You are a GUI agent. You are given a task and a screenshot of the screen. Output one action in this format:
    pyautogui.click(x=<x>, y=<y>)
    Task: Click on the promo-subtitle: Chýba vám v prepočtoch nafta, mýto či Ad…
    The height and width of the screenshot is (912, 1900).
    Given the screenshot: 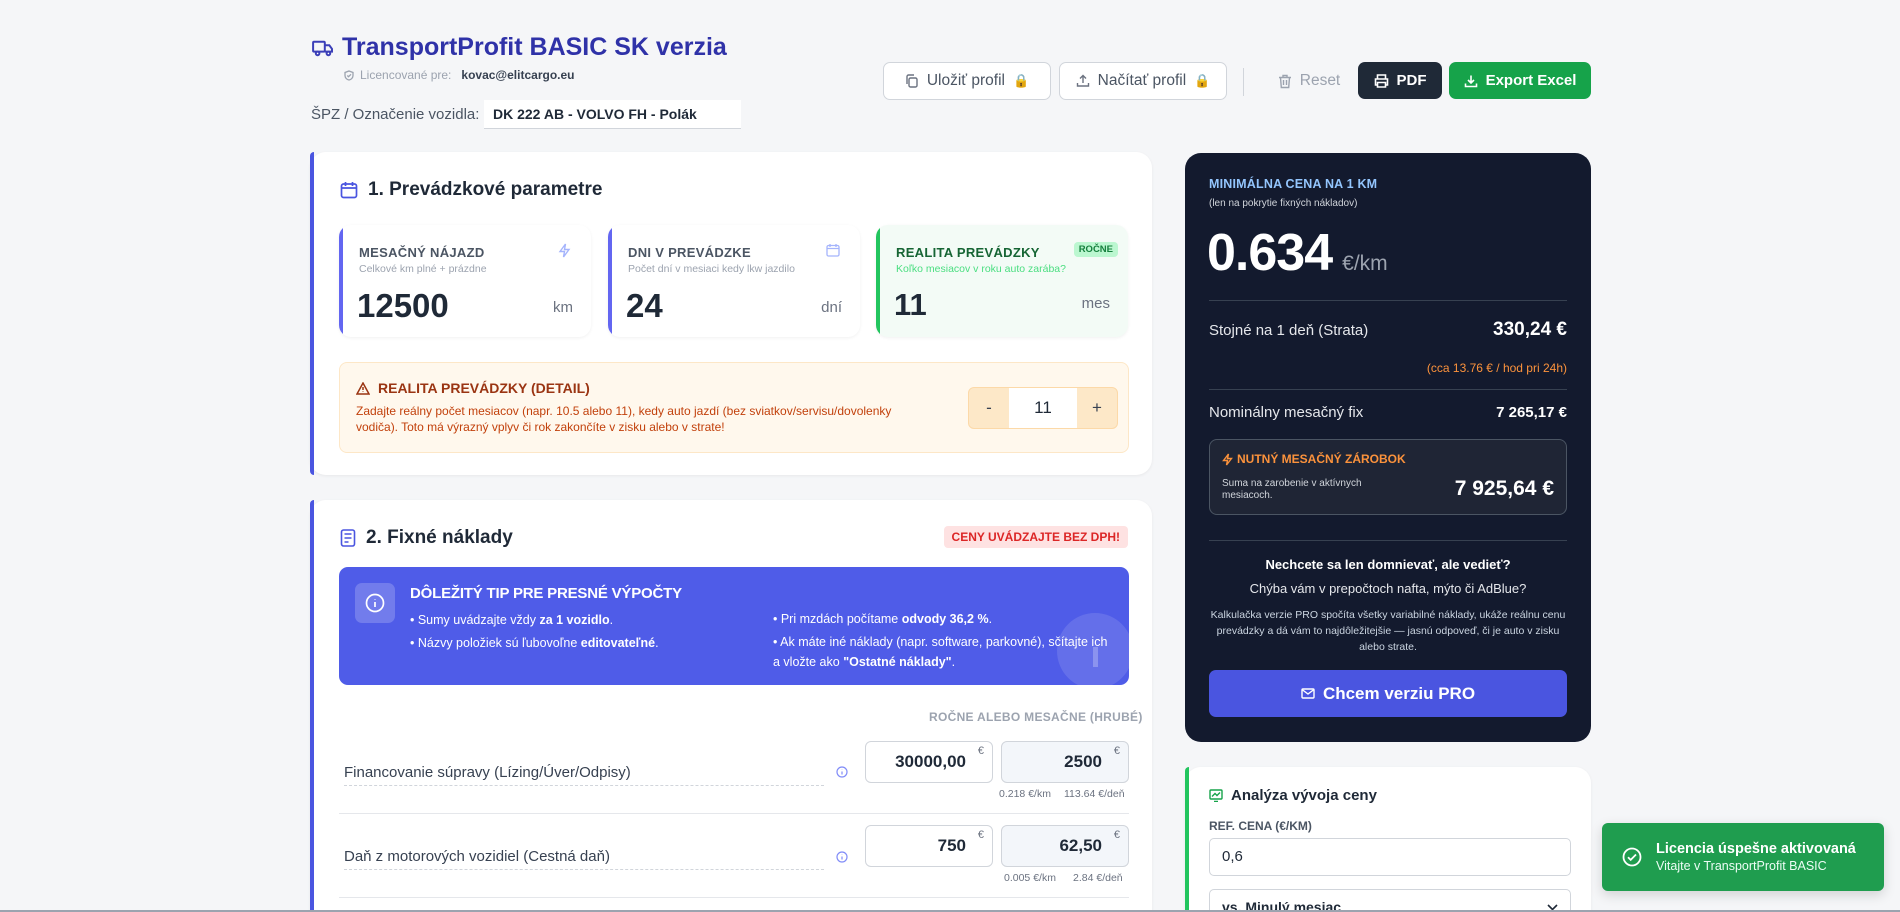 What is the action you would take?
    pyautogui.click(x=1388, y=588)
    